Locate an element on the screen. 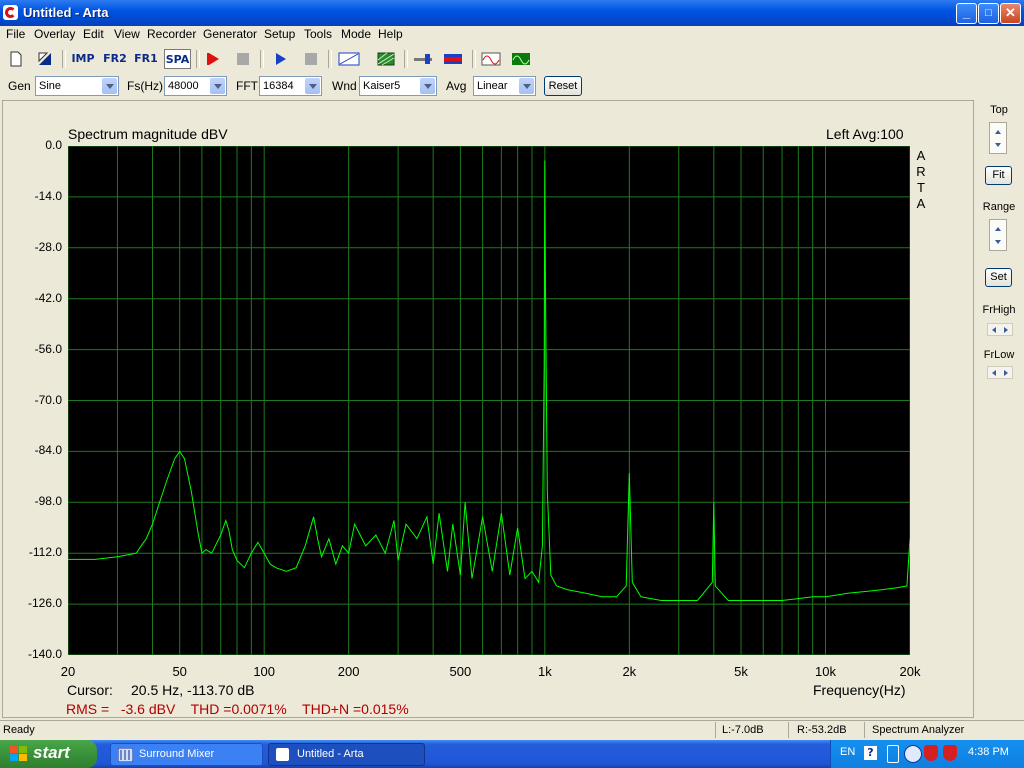  y-tick-label: -84.0 is located at coordinates (48, 450).